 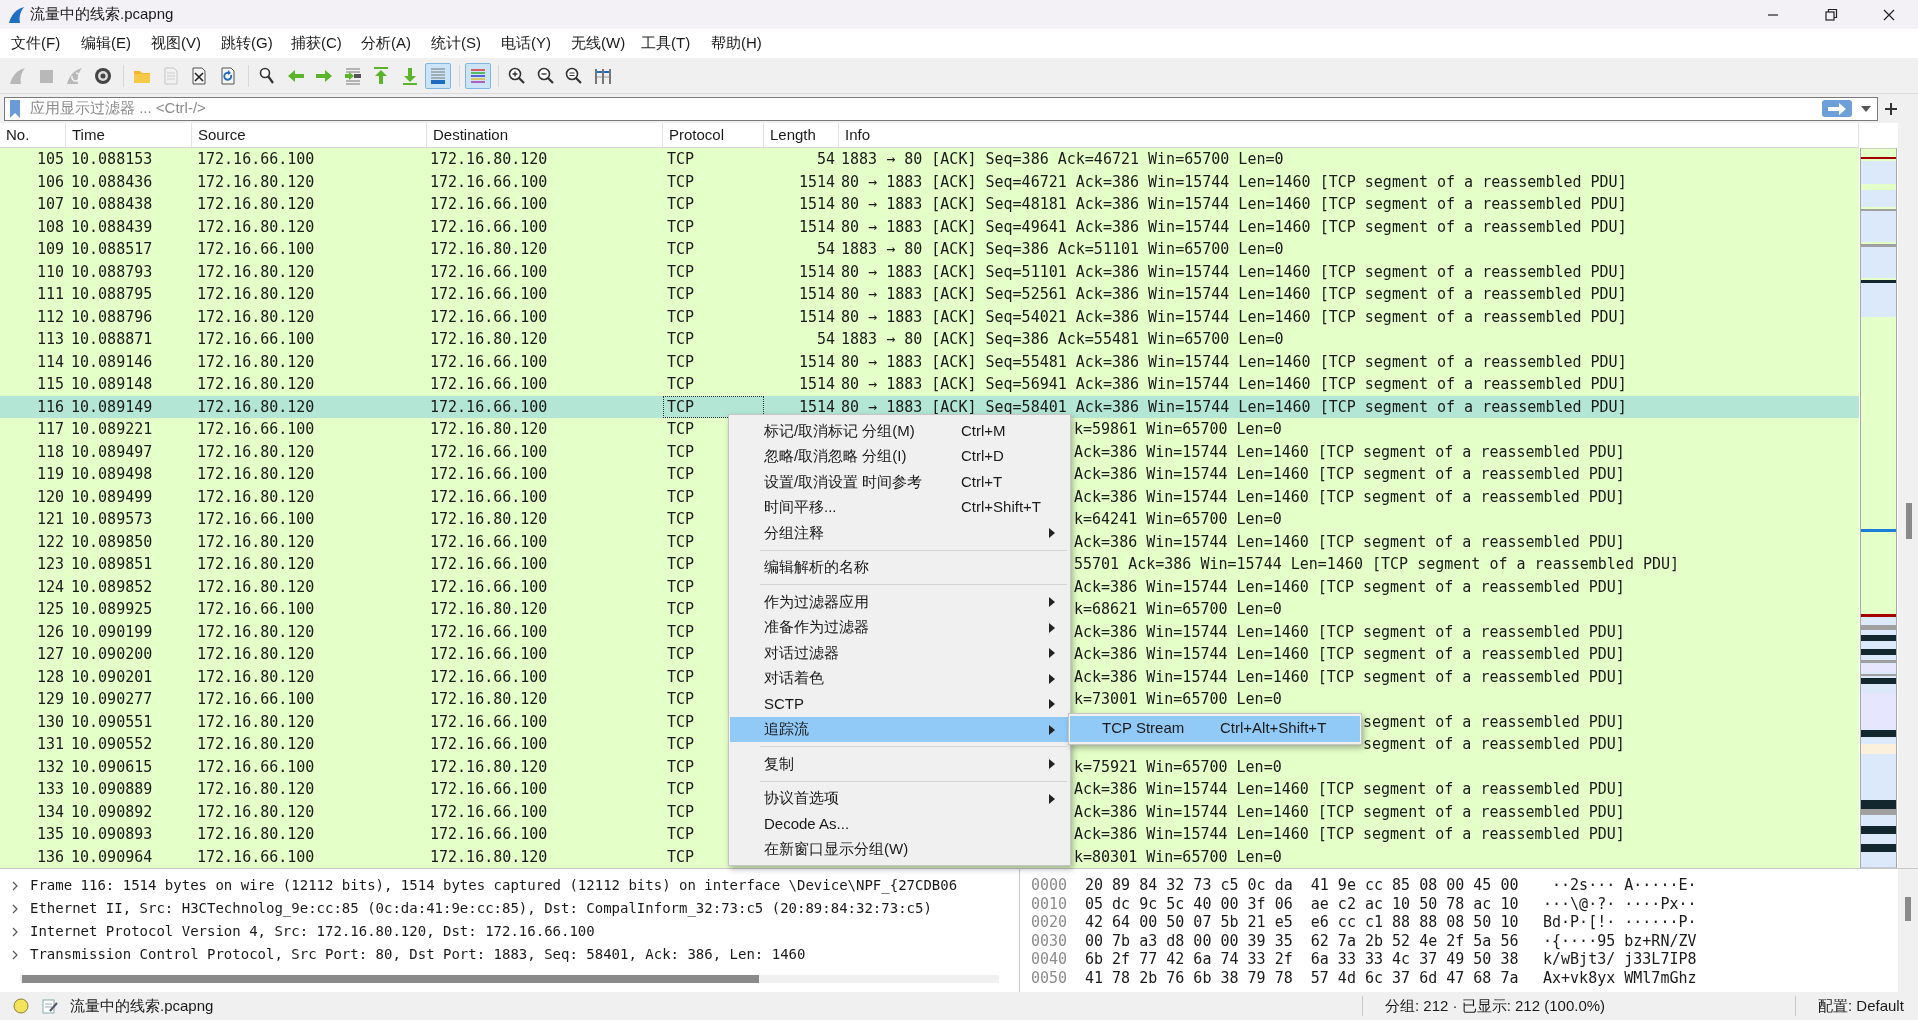 I want to click on table-cell-text: 105, so click(x=50, y=159).